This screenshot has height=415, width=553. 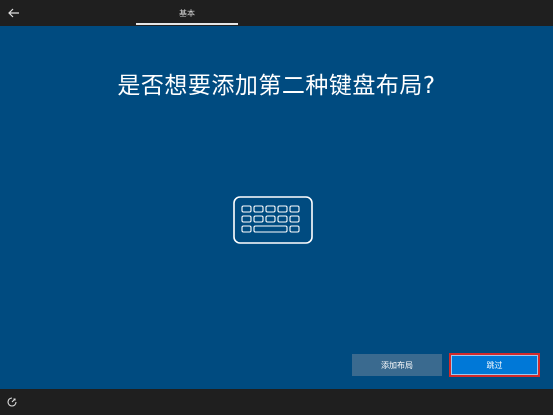 What do you see at coordinates (276, 402) in the screenshot?
I see `bottom-bar` at bounding box center [276, 402].